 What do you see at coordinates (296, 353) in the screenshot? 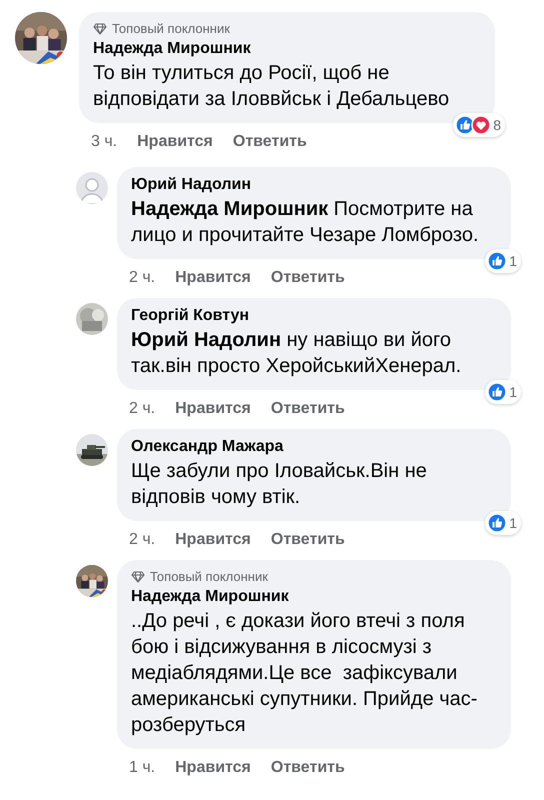
I see `comment-text: Юрий Надолин ну навіщо ви його так.він просто ХеройськийХенерал.` at bounding box center [296, 353].